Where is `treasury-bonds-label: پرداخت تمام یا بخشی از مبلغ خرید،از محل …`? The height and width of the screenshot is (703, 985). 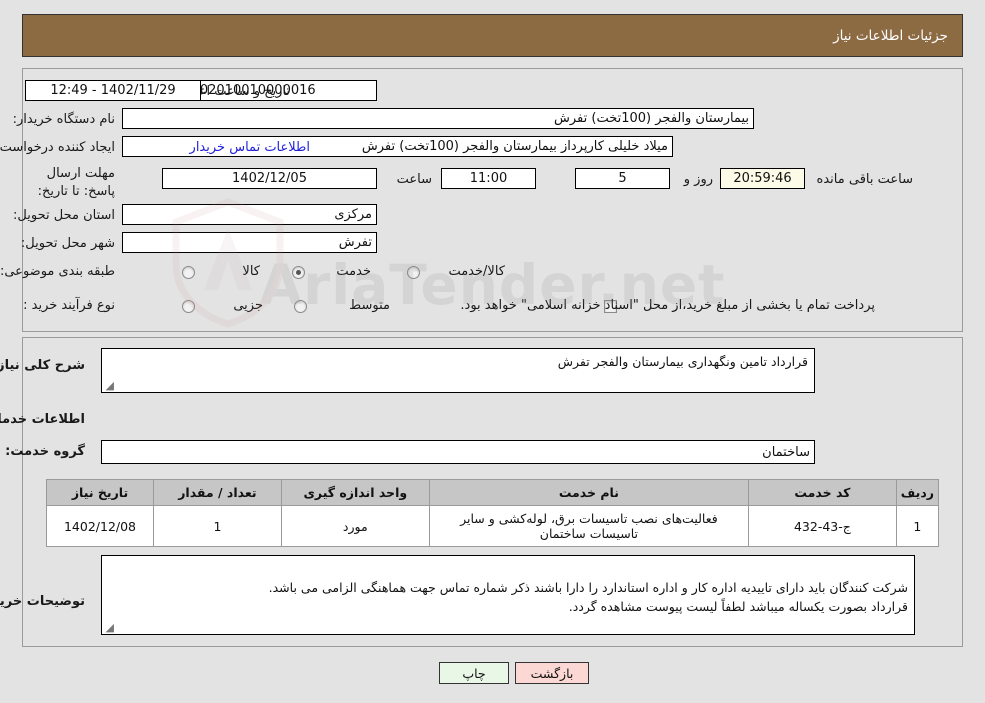 treasury-bonds-label: پرداخت تمام یا بخشی از مبلغ خرید،از محل … is located at coordinates (667, 305).